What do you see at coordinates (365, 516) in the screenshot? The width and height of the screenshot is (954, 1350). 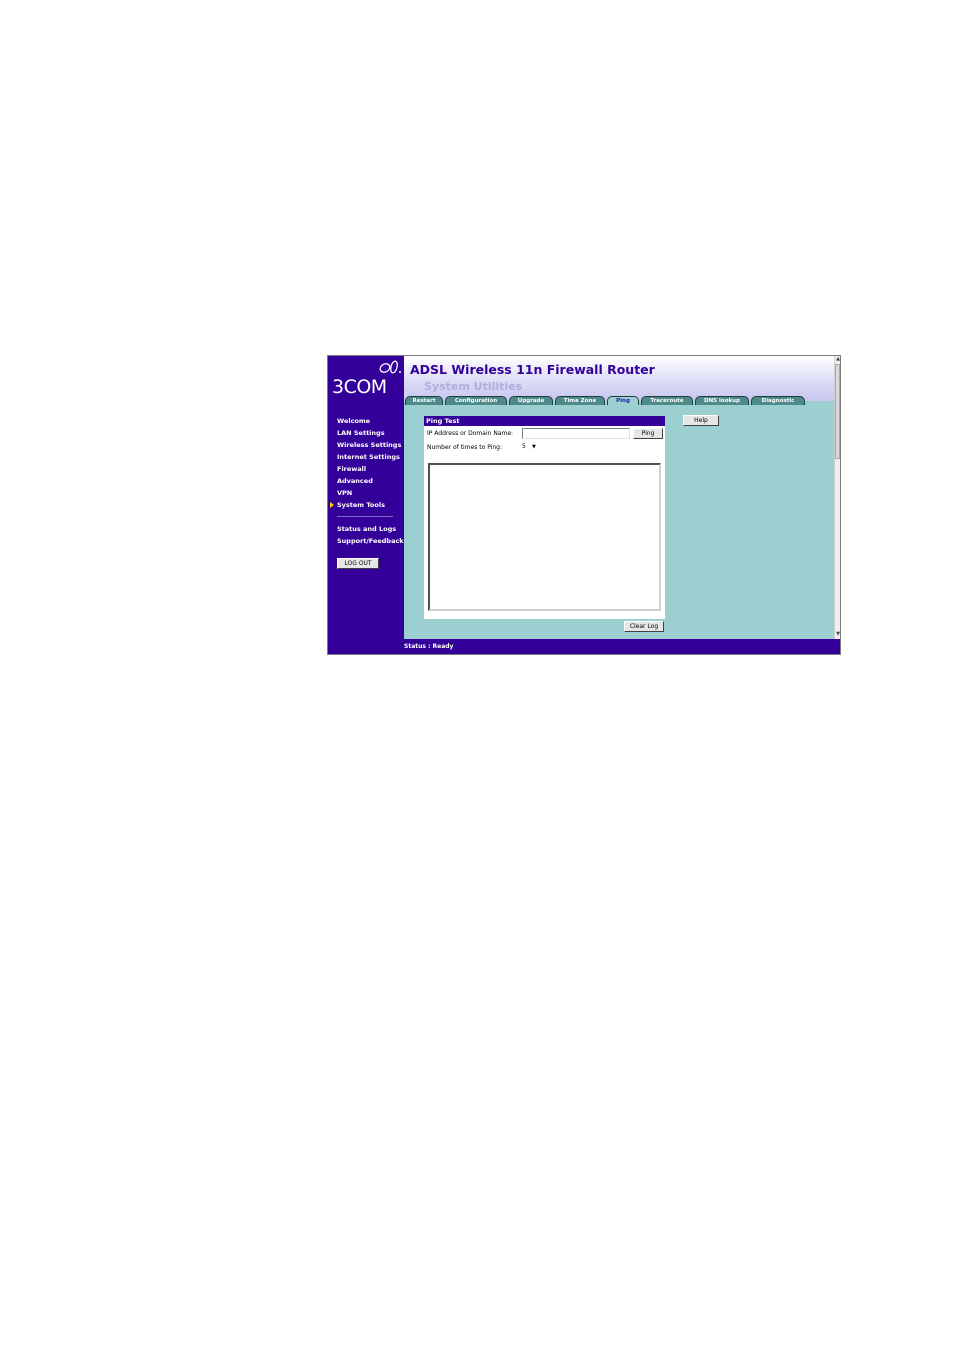 I see `sidebar-divider` at bounding box center [365, 516].